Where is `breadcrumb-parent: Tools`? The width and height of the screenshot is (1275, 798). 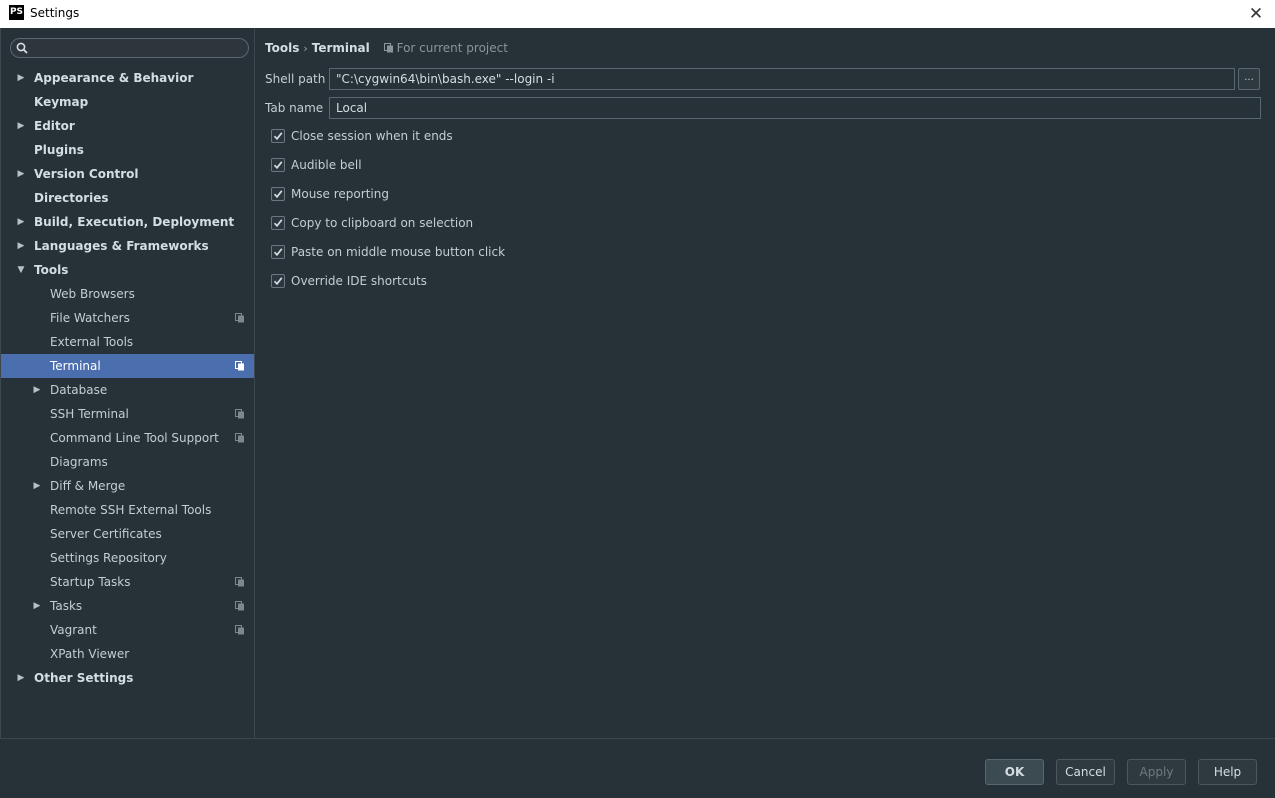
breadcrumb-parent: Tools is located at coordinates (282, 48).